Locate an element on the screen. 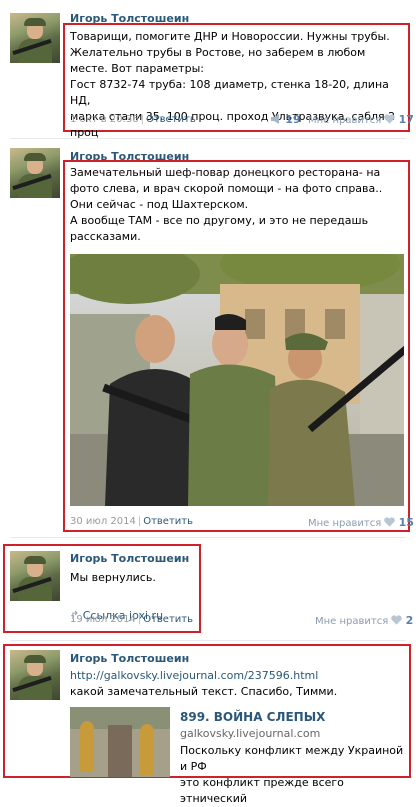 The width and height of the screenshot is (416, 807). like-button: Мне нравится 15 is located at coordinates (361, 522).